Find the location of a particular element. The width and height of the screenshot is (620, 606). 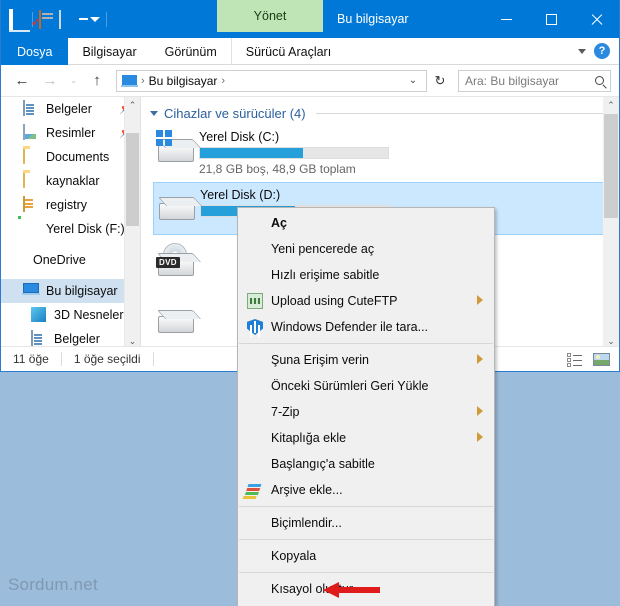

sidebar-item-bu-bilgisayar: Bu bilgisayar is located at coordinates (70, 291).